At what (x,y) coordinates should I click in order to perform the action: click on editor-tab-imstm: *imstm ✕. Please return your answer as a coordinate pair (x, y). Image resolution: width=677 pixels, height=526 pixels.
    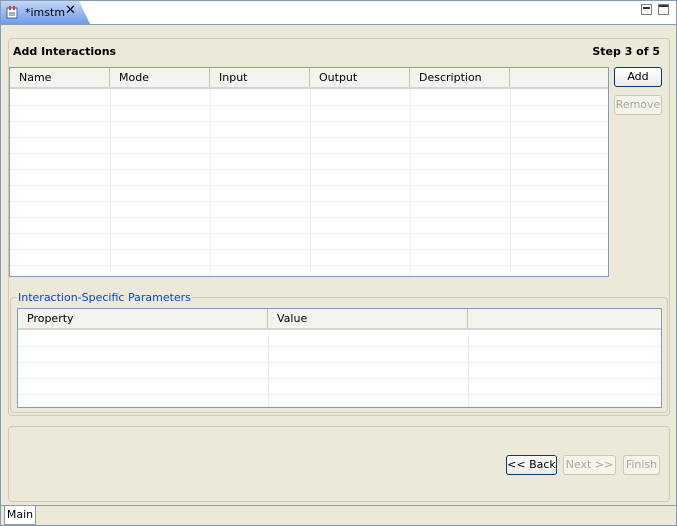
    Looking at the image, I should click on (45, 12).